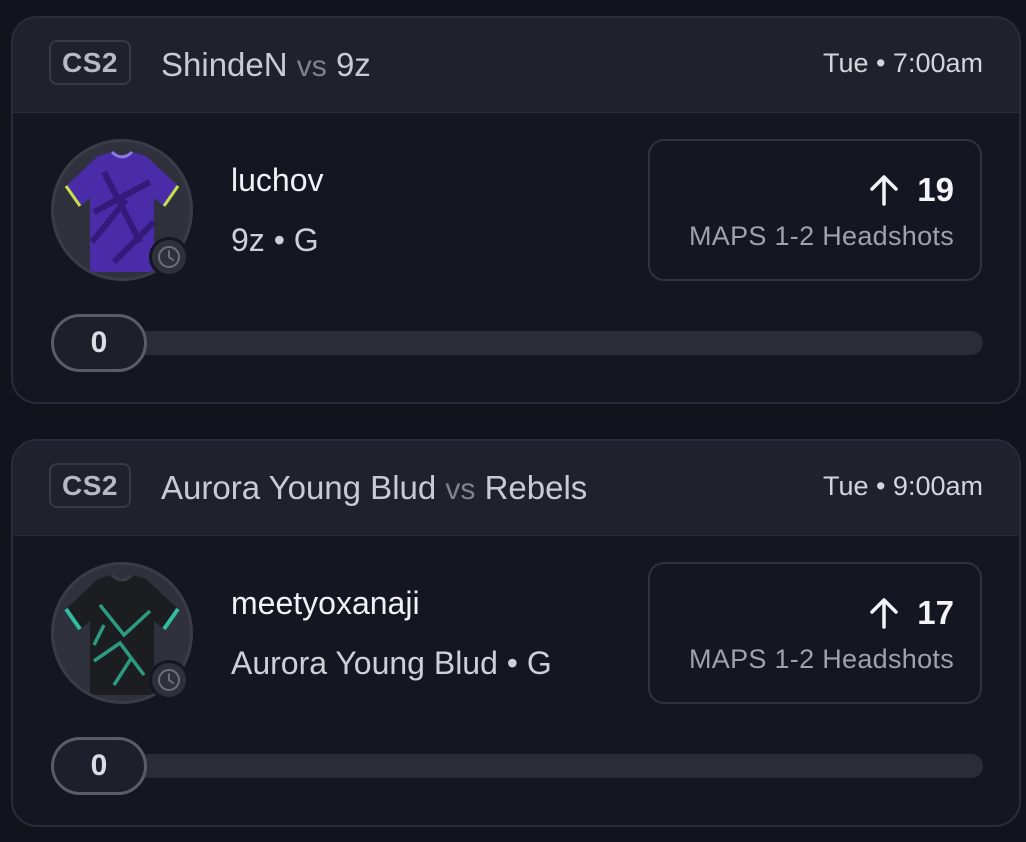 This screenshot has height=842, width=1026. I want to click on game-time: Tue • 7:00am, so click(902, 63).